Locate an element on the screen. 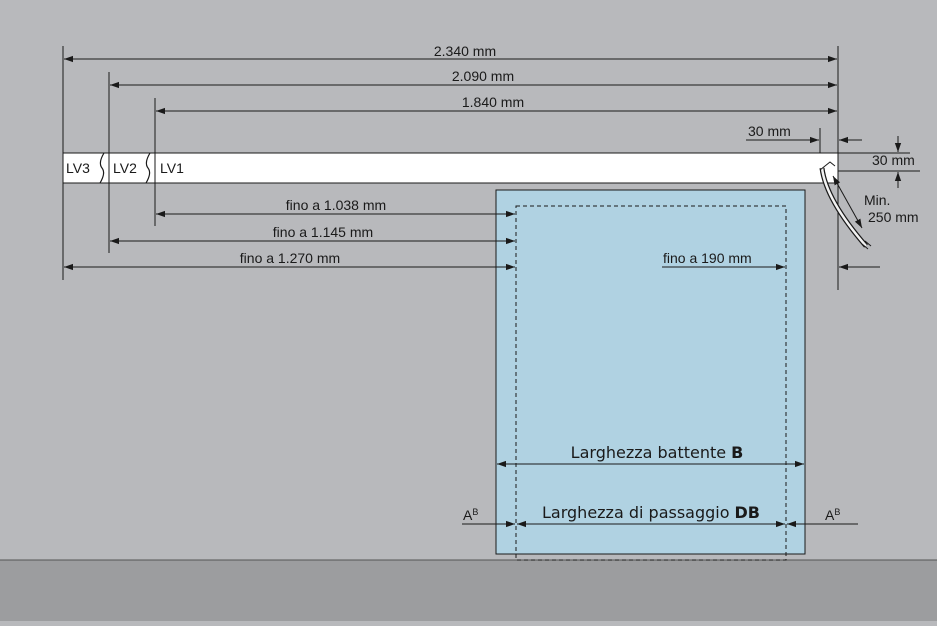 This screenshot has width=937, height=626. dim-min-value: 250 mm is located at coordinates (893, 217).